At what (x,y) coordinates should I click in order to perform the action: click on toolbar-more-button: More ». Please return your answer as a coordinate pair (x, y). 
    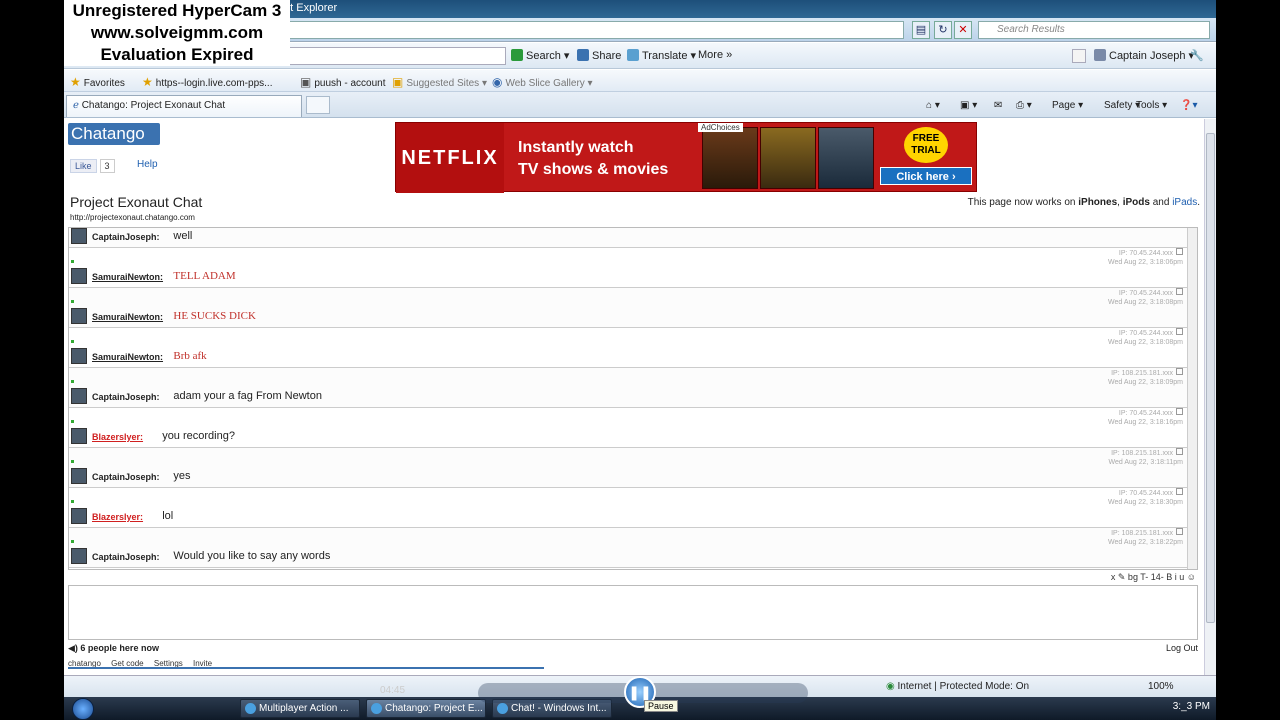
    Looking at the image, I should click on (715, 55).